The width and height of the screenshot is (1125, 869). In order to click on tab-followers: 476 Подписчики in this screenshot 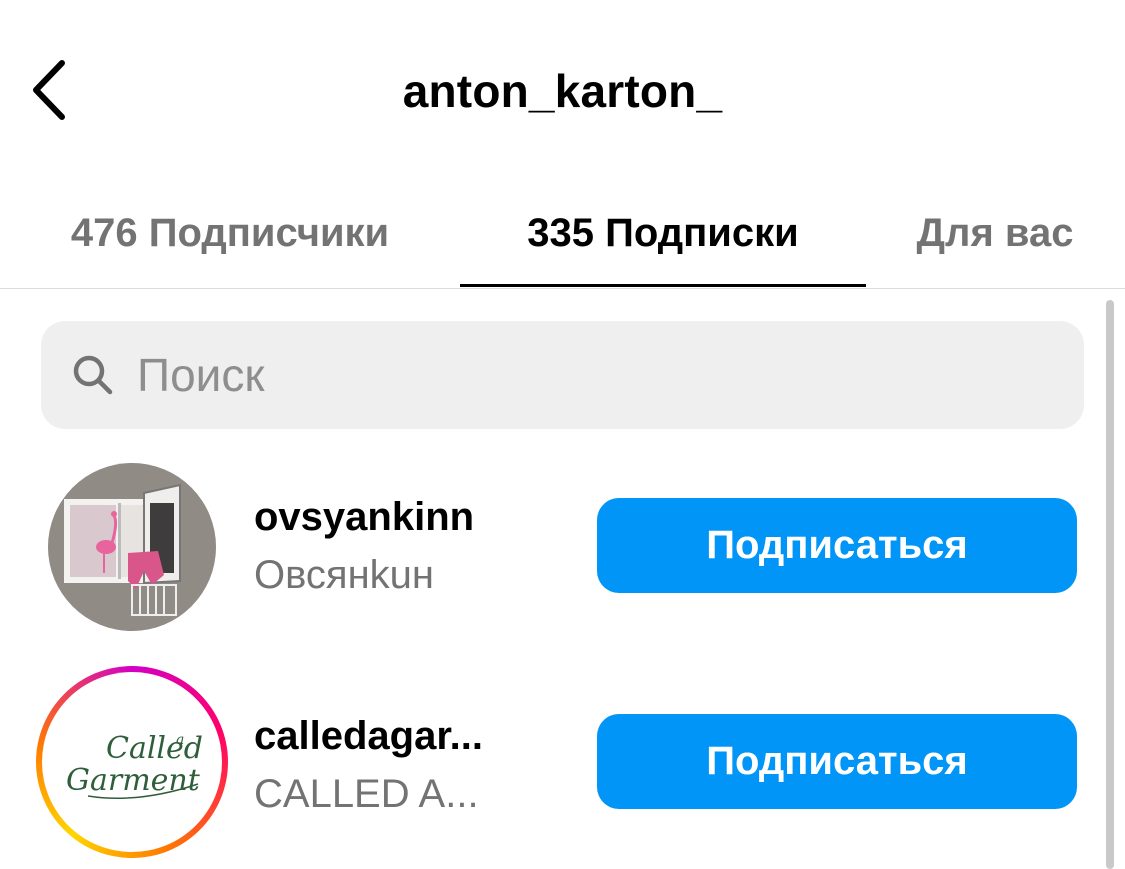, I will do `click(230, 233)`.